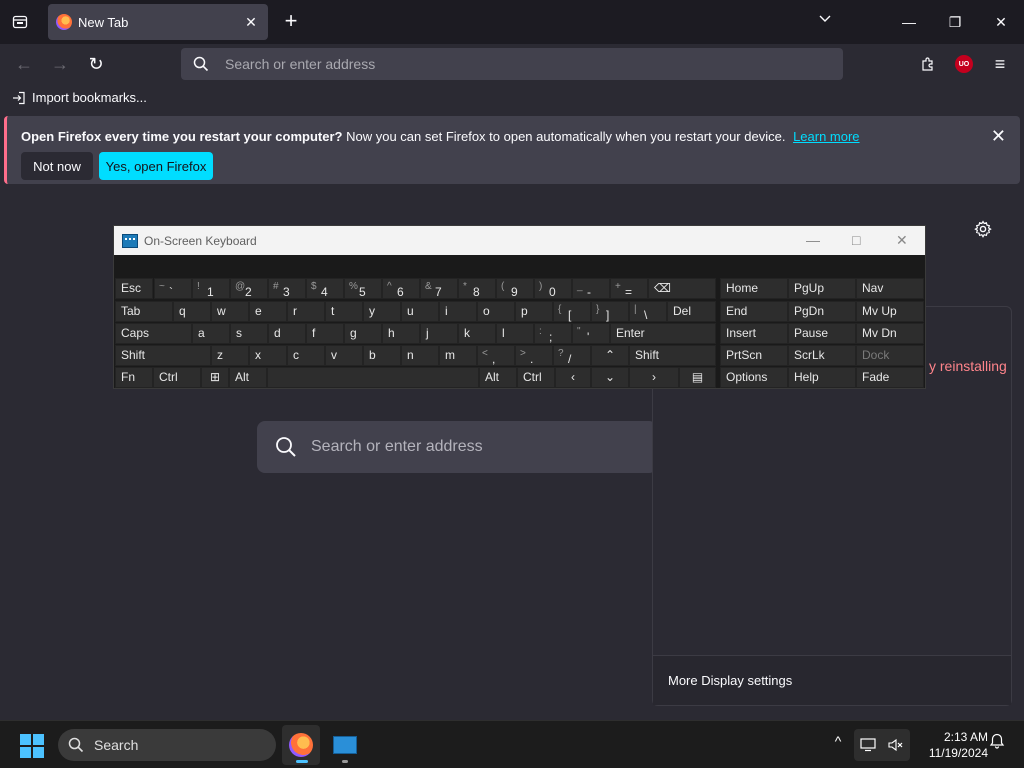  Describe the element at coordinates (211, 333) in the screenshot. I see `key-a: a` at that location.